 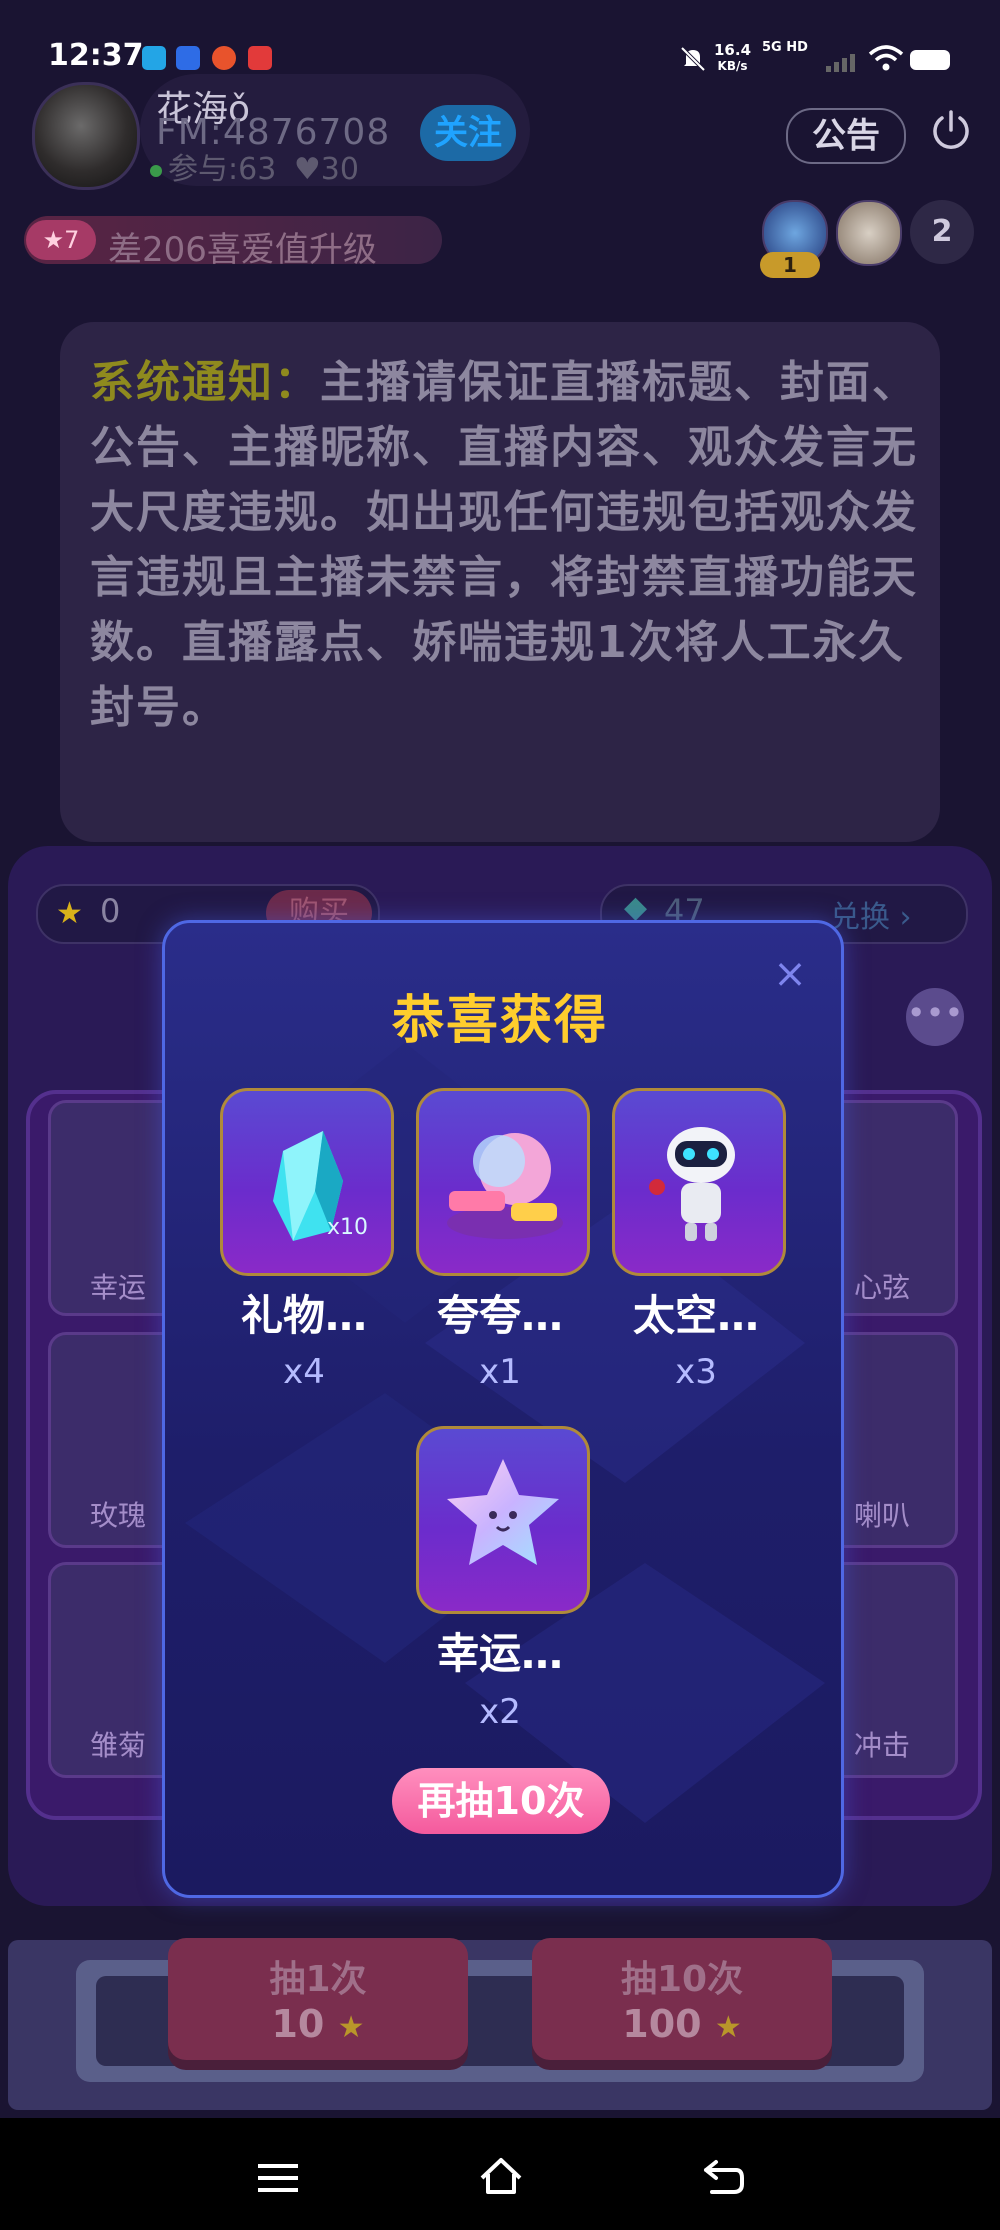 What do you see at coordinates (318, 2024) in the screenshot?
I see `draw-once-cost: 10 ★` at bounding box center [318, 2024].